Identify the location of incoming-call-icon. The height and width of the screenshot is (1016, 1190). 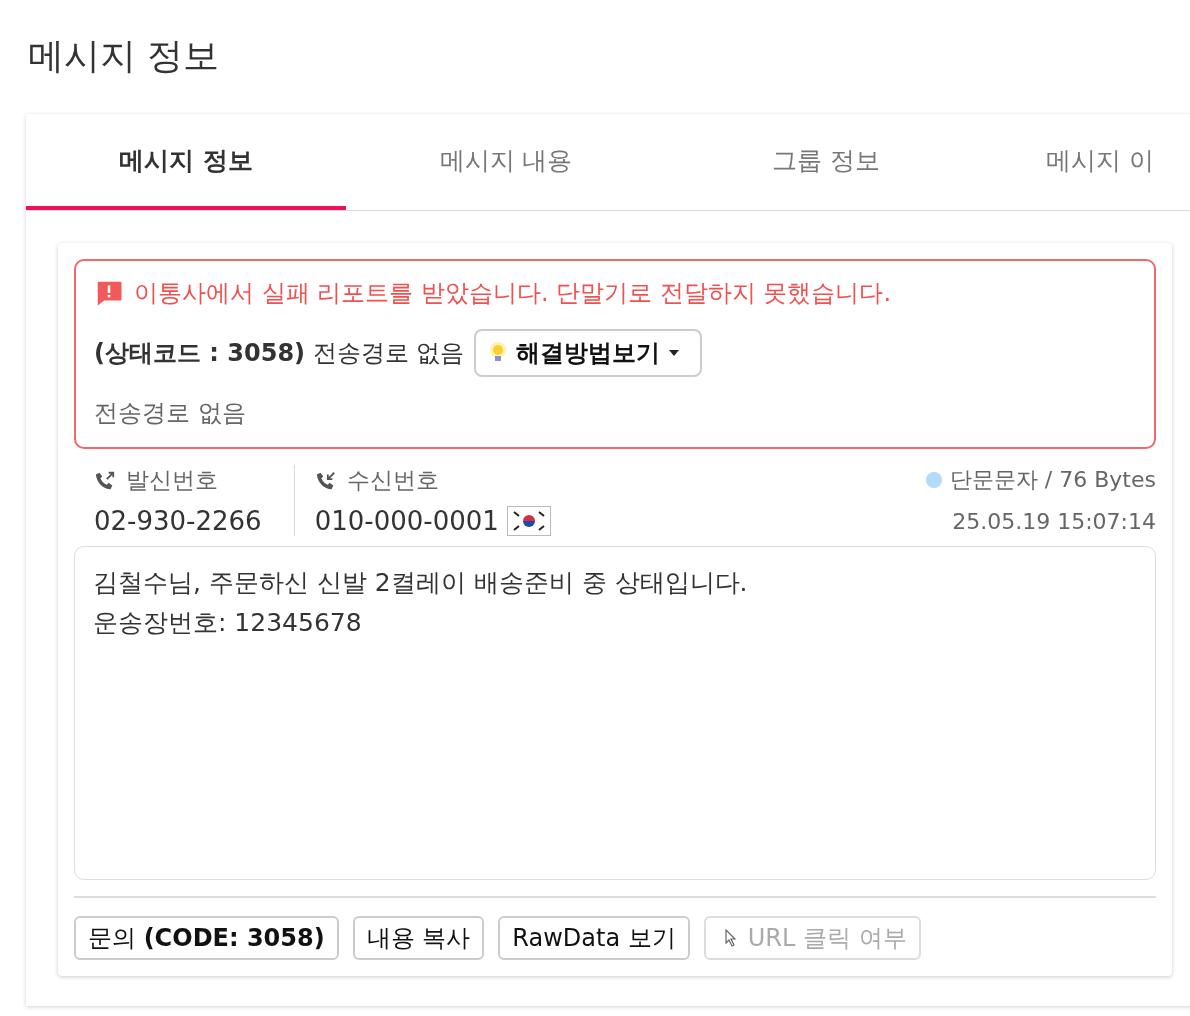
(325, 480).